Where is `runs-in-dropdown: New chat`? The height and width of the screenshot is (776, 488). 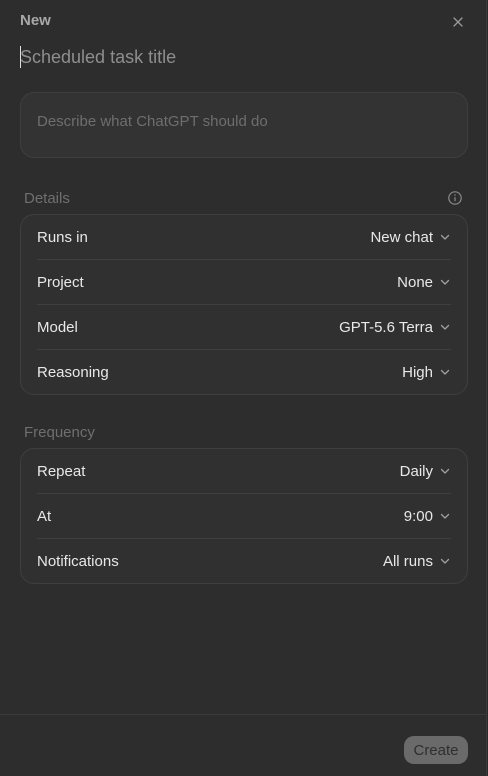 runs-in-dropdown: New chat is located at coordinates (410, 237).